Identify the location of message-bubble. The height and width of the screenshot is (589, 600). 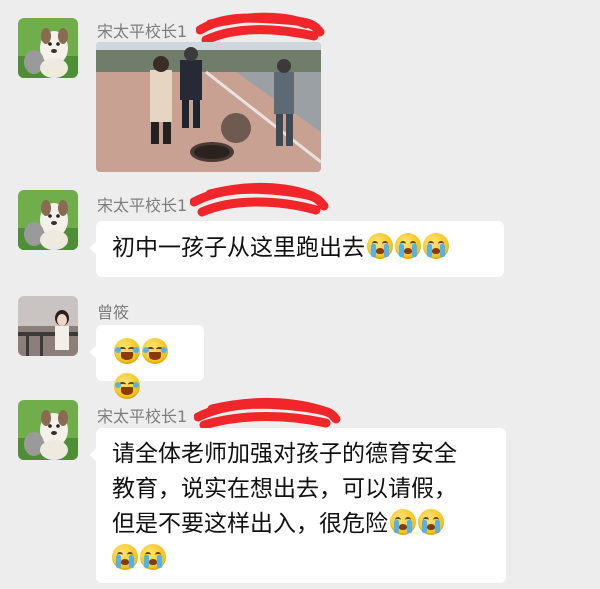
(146, 362).